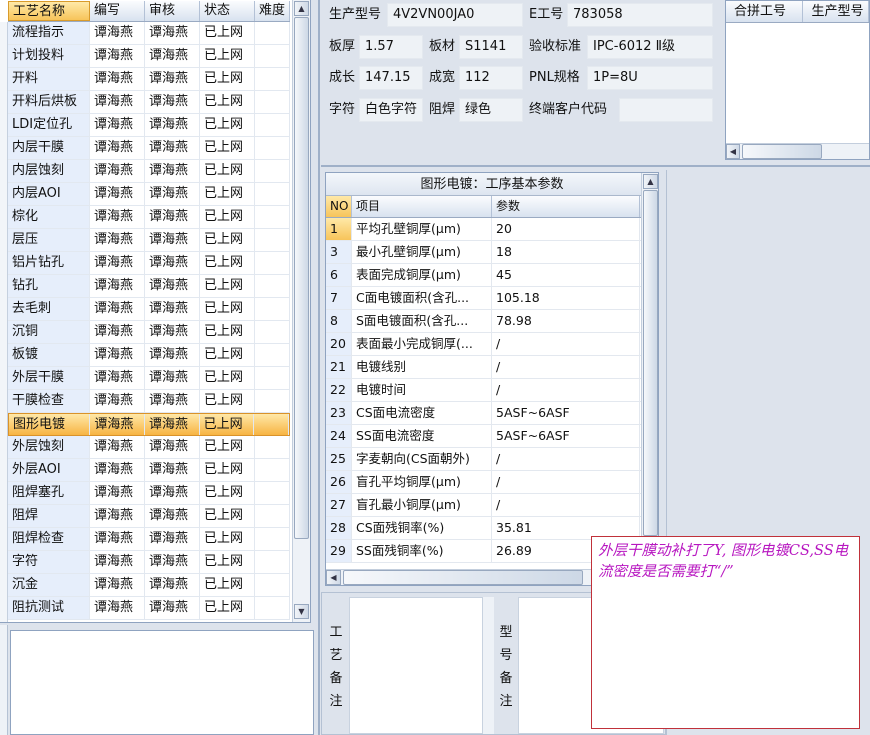 This screenshot has width=870, height=735. Describe the element at coordinates (149, 401) in the screenshot. I see `table-row: 干膜检查 谭海燕 谭海燕 已上网` at that location.